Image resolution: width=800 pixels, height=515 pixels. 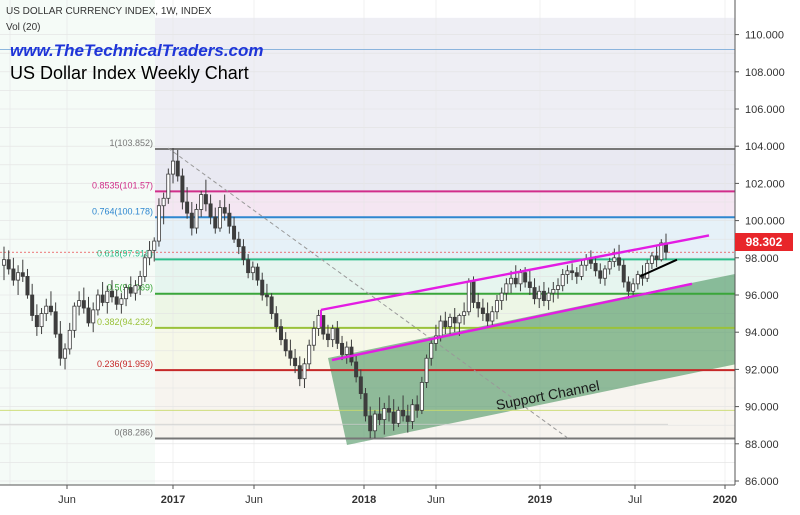 What do you see at coordinates (765, 222) in the screenshot?
I see `y-tick-label: 100.000` at bounding box center [765, 222].